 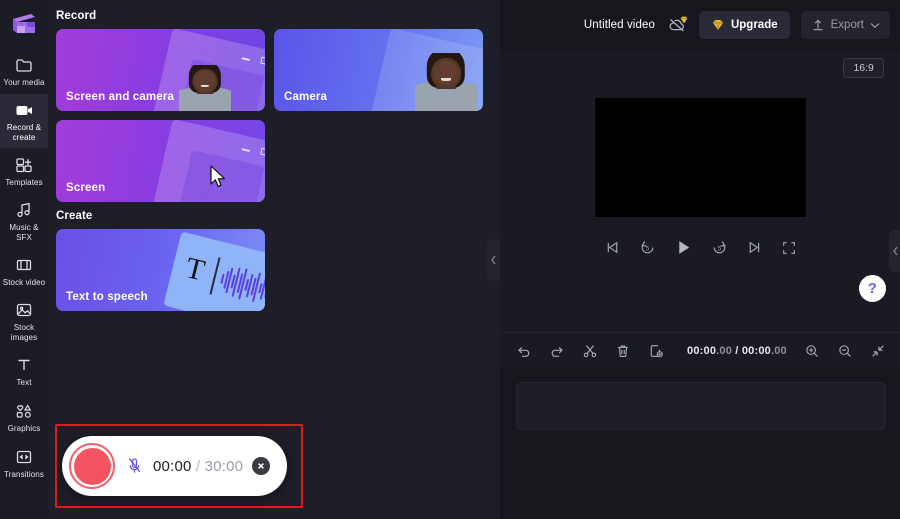 I want to click on collapse-right-panel-button, so click(x=894, y=251).